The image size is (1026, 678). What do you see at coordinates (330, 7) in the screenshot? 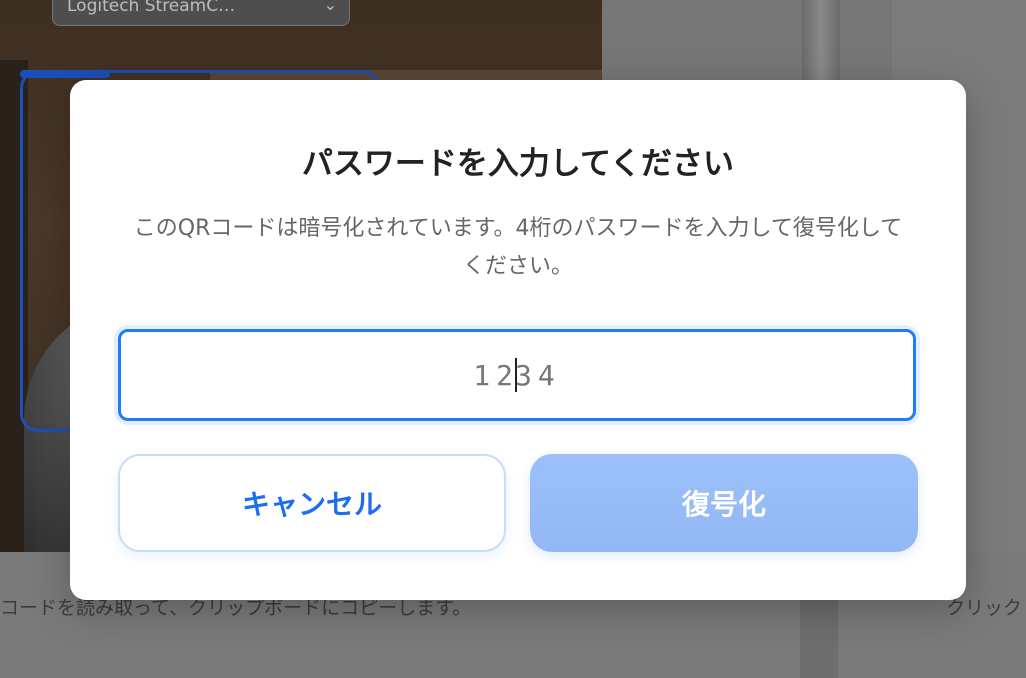
I see `chevron-down-icon: ⌄` at bounding box center [330, 7].